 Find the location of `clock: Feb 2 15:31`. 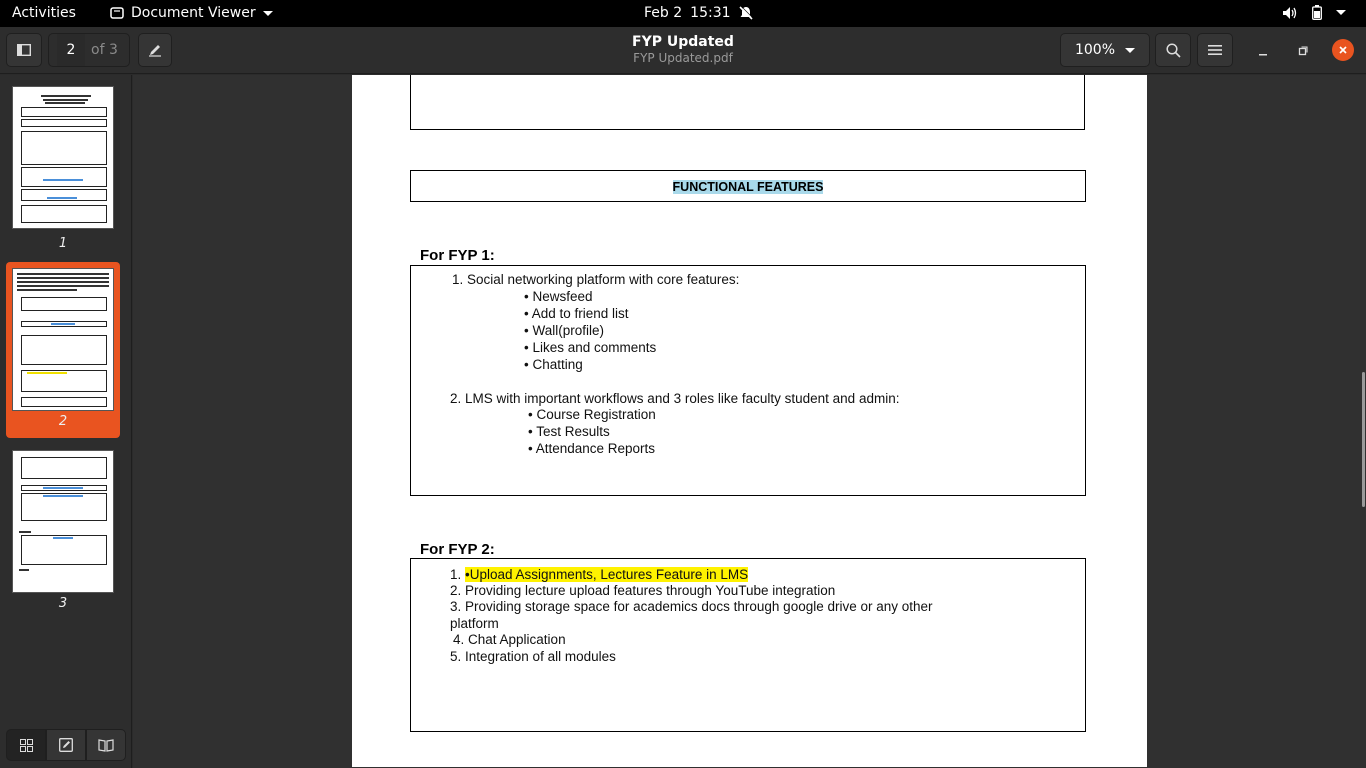

clock: Feb 2 15:31 is located at coordinates (698, 13).